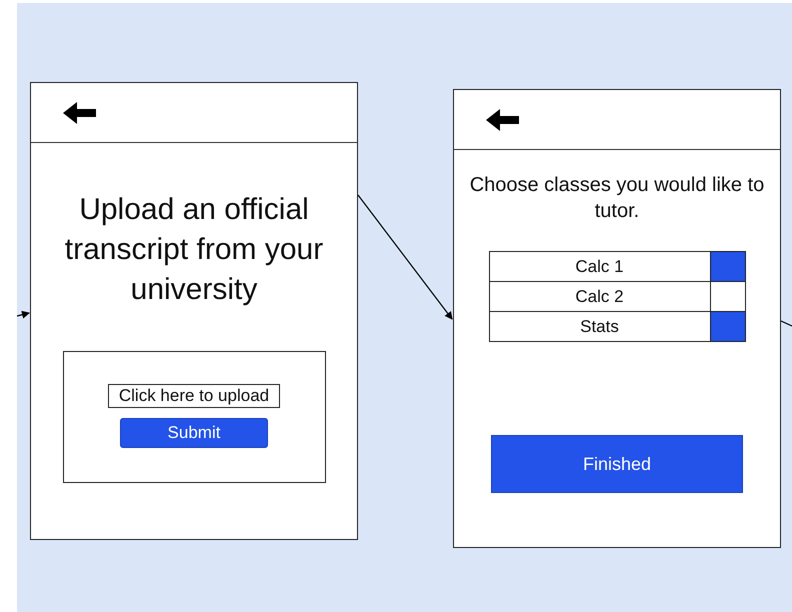 The width and height of the screenshot is (792, 612). I want to click on connector-arrow, so click(23, 314).